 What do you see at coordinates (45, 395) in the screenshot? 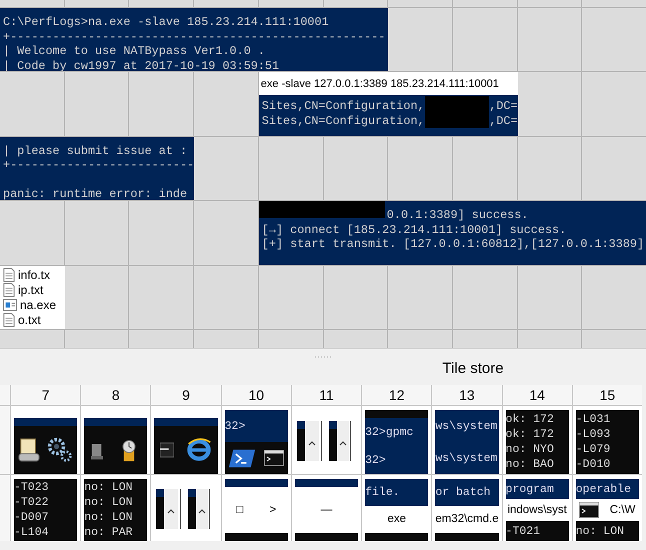
I see `column-header: 7` at bounding box center [45, 395].